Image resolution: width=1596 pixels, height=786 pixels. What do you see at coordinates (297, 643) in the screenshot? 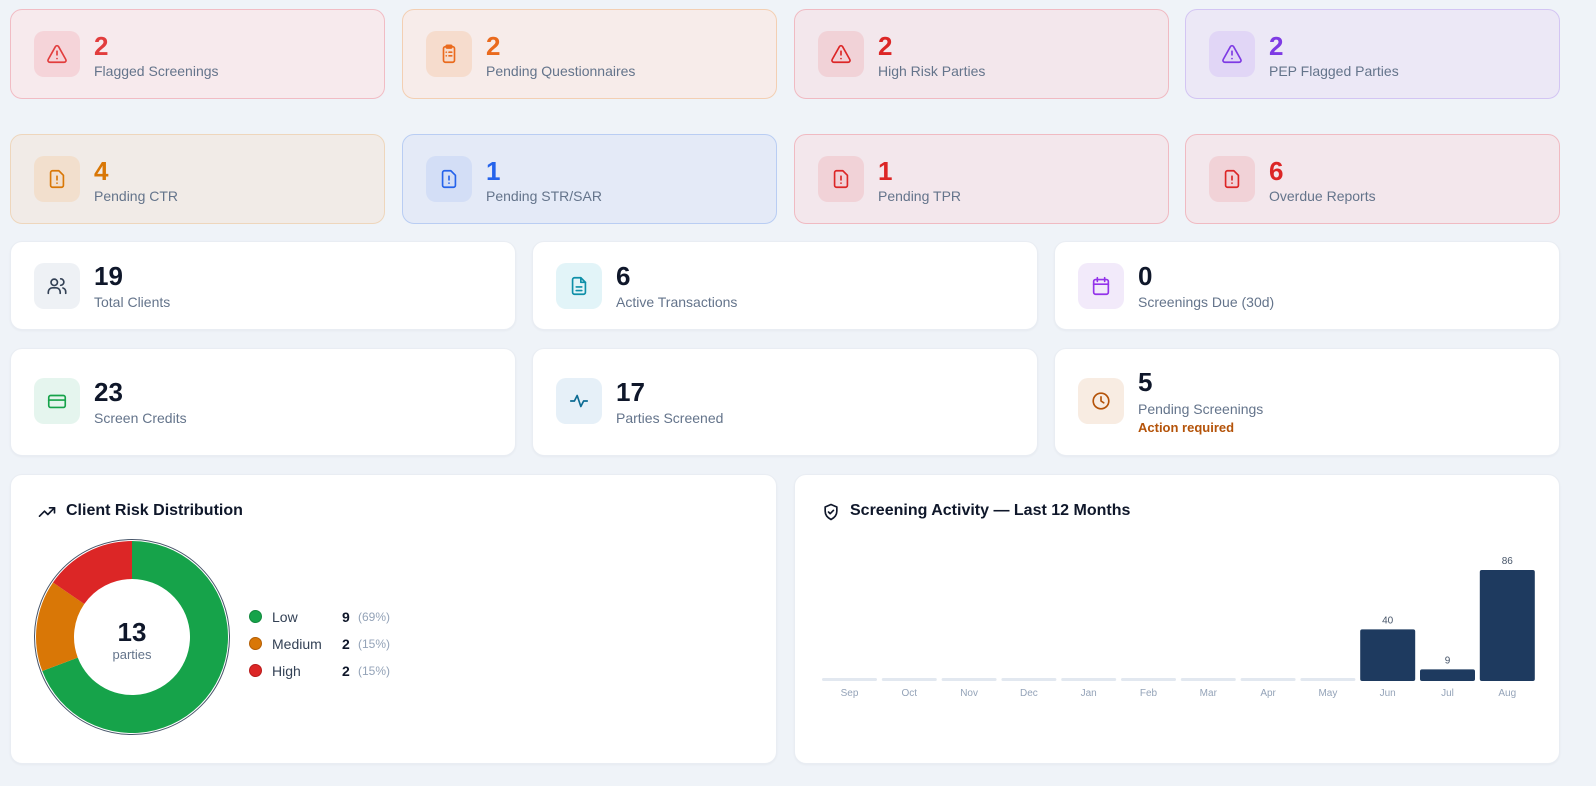
I see `legend-name: Medium` at bounding box center [297, 643].